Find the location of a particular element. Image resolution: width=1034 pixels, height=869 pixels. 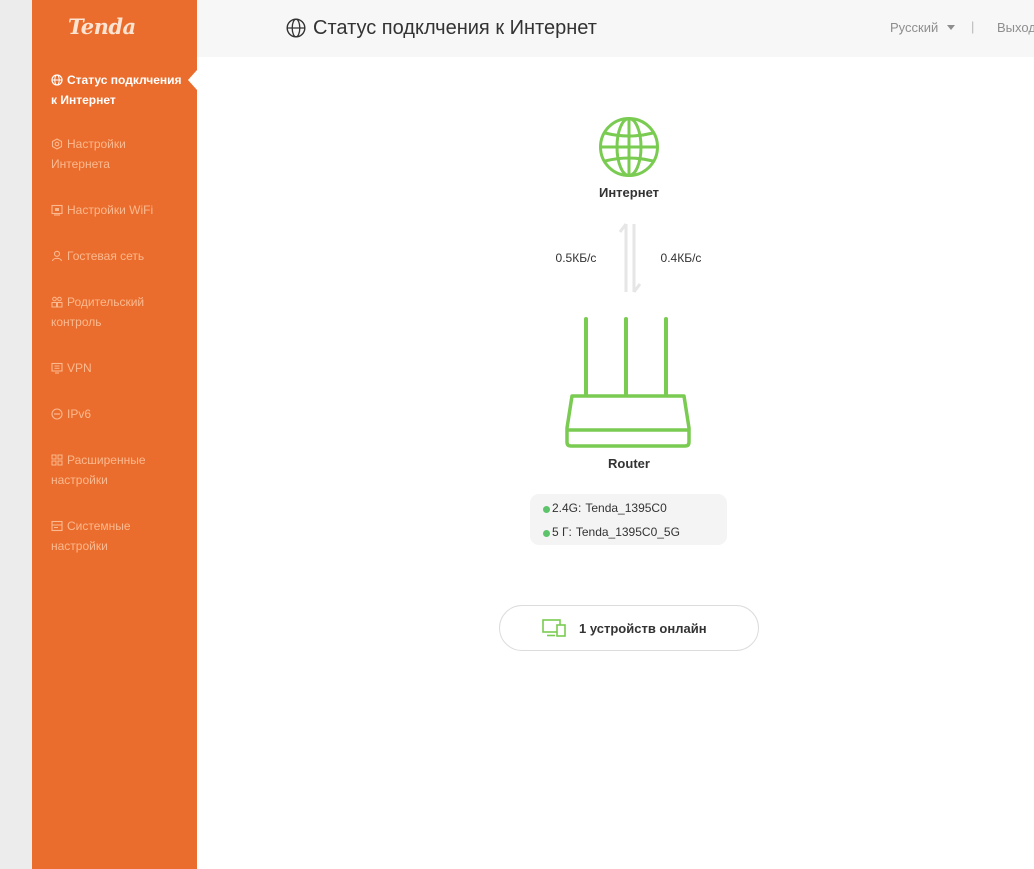

ssid-row-2g: 2.4G: Tenda_1395C0 is located at coordinates (635, 511).